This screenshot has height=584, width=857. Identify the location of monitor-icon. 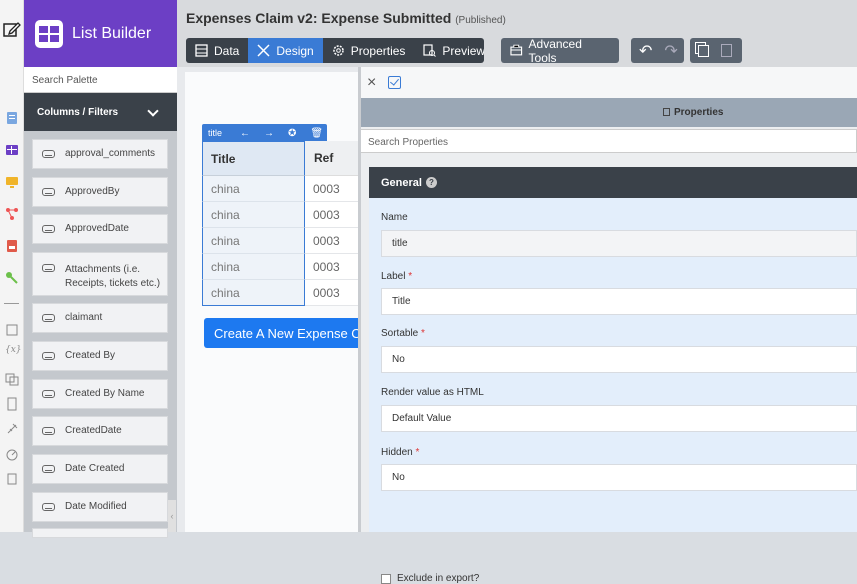
(12, 182).